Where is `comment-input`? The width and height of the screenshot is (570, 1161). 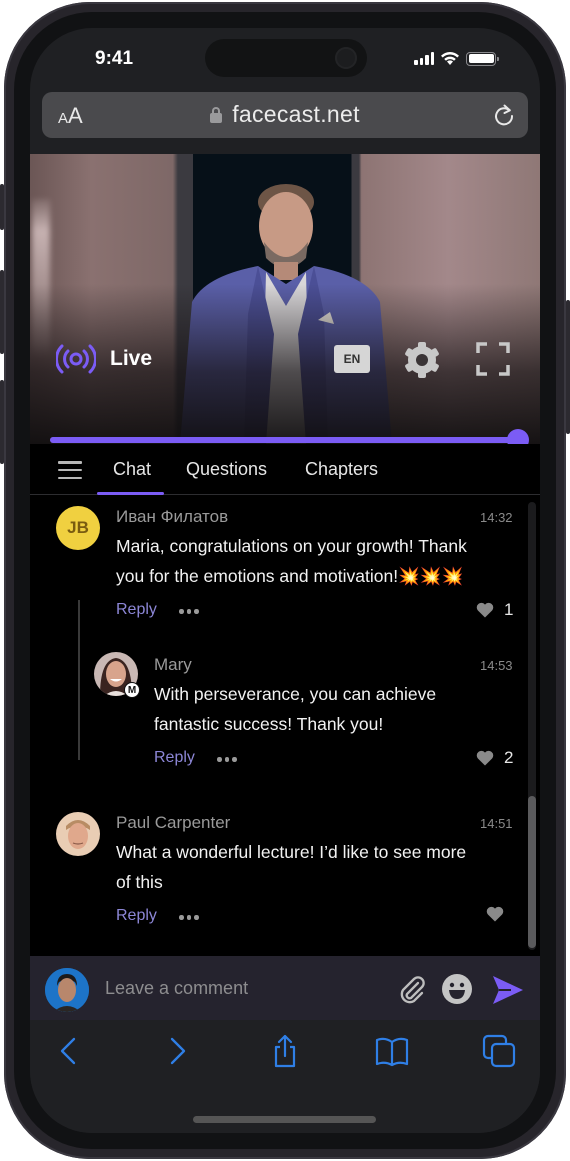 comment-input is located at coordinates (245, 988).